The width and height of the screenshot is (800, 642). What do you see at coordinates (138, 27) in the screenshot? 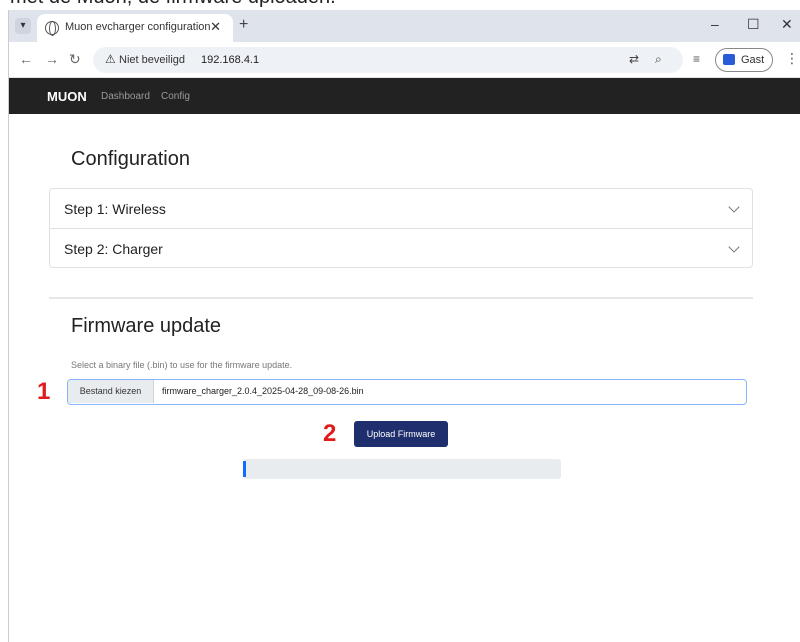
I see `tab-title: Muon evcharger configuration` at bounding box center [138, 27].